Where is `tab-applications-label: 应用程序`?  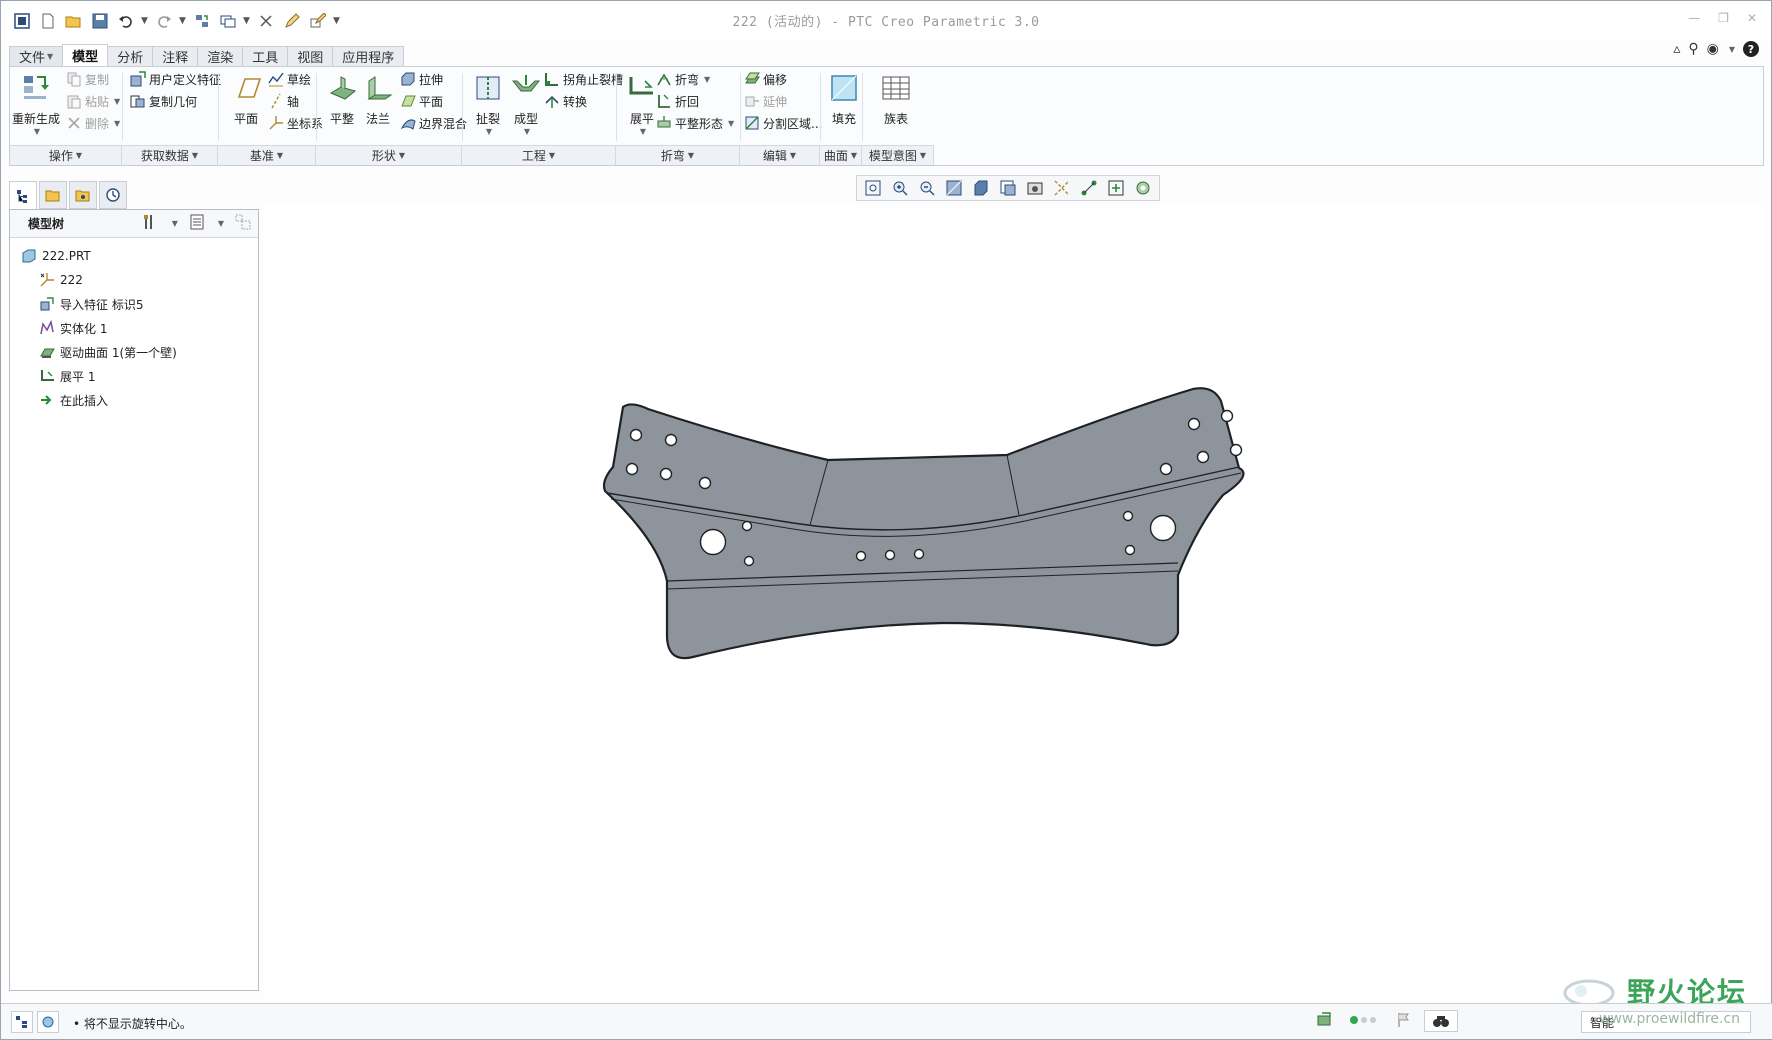 tab-applications-label: 应用程序 is located at coordinates (368, 58).